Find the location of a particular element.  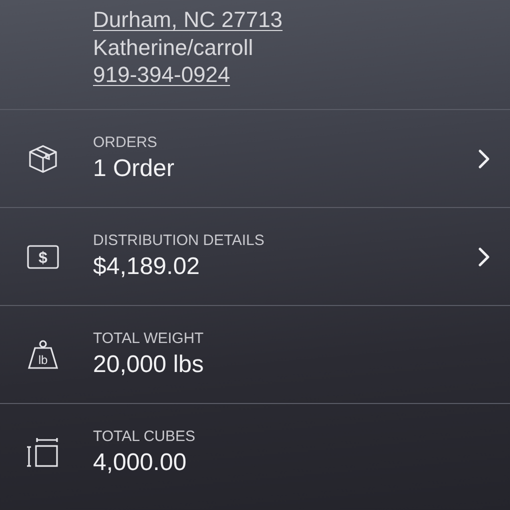

row-value: 1 Order is located at coordinates (134, 169).